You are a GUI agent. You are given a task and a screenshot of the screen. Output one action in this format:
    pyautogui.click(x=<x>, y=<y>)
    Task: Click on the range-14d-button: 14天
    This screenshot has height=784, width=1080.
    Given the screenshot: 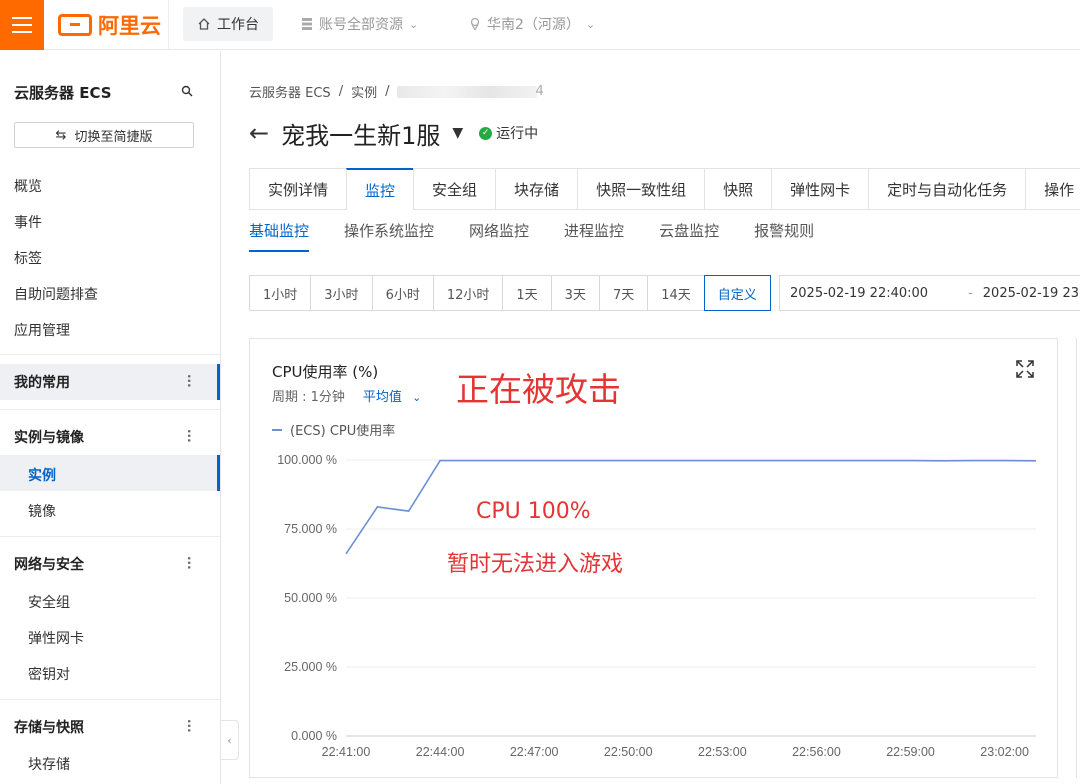 What is the action you would take?
    pyautogui.click(x=676, y=293)
    